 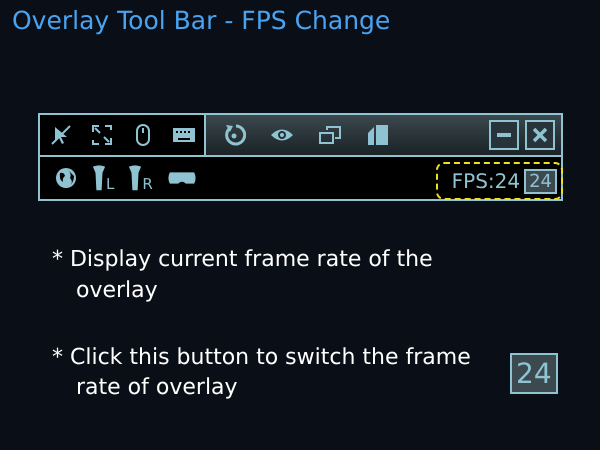 What do you see at coordinates (262, 373) in the screenshot?
I see `note-text: * Click this button to switch the frame rate of overlay` at bounding box center [262, 373].